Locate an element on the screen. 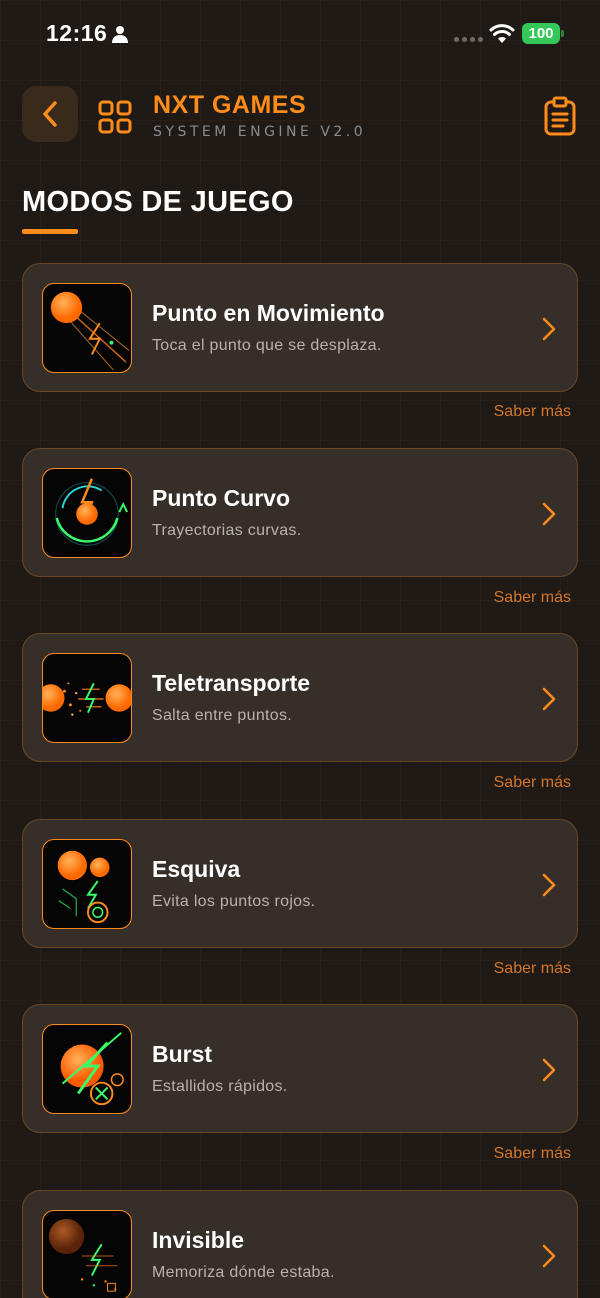 Image resolution: width=600 pixels, height=1298 pixels. mode-card-invisible: Invisible Memoriza dónde estaba. is located at coordinates (300, 1244).